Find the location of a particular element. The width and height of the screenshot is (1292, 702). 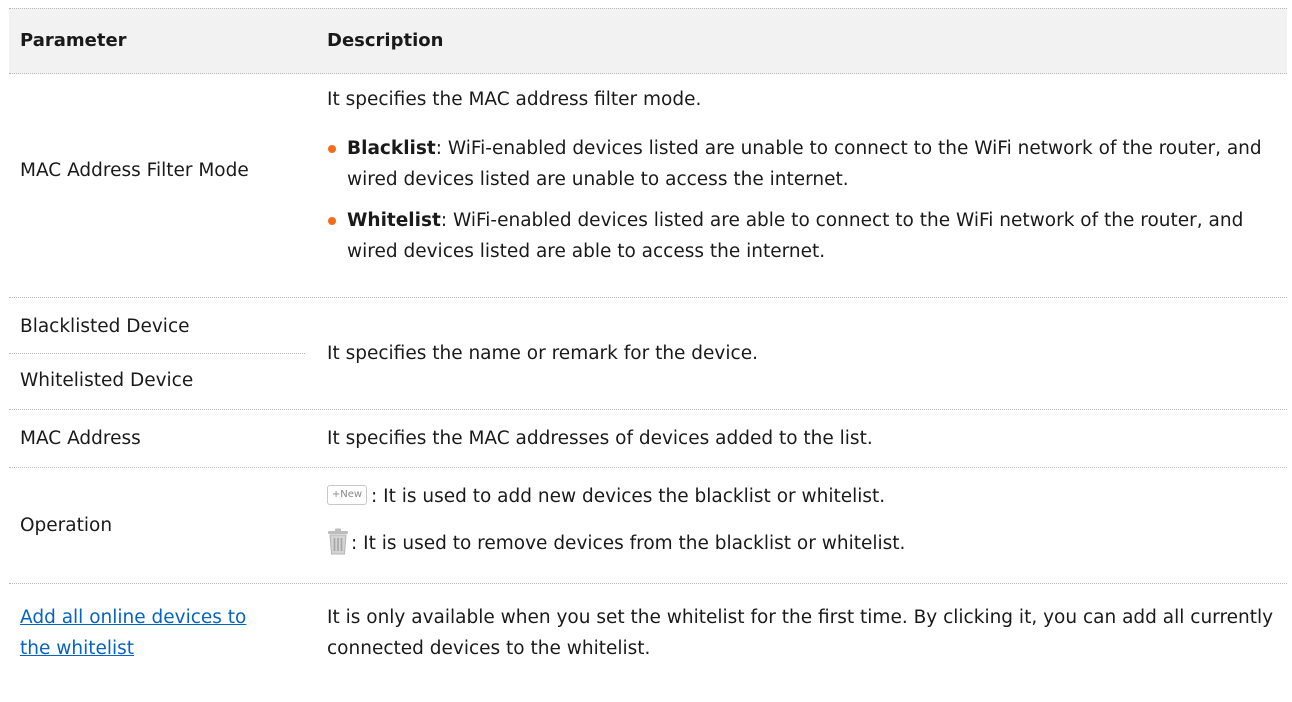

trash-icon is located at coordinates (338, 541).